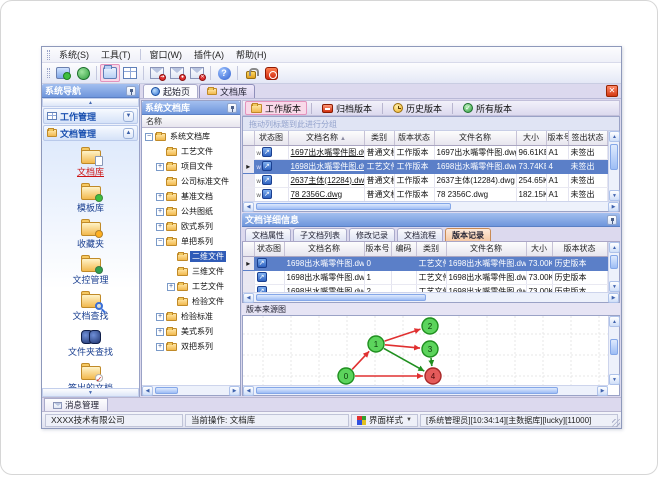 Image resolution: width=660 pixels, height=477 pixels. Describe the element at coordinates (191, 346) in the screenshot. I see `tree-node: + 双把系列` at that location.